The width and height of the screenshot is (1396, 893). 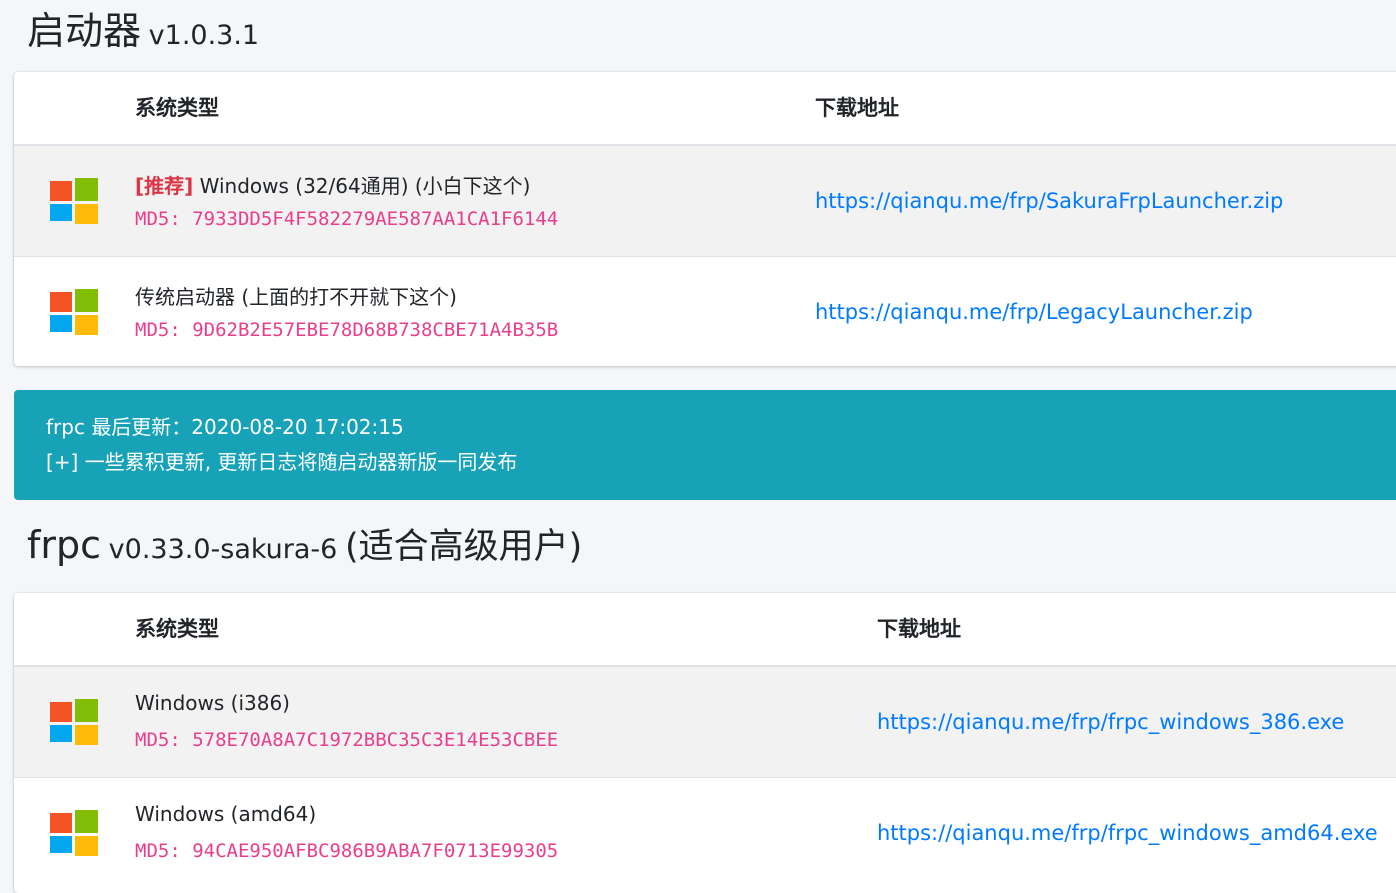 What do you see at coordinates (226, 814) in the screenshot?
I see `system-name: Windows (amd64)` at bounding box center [226, 814].